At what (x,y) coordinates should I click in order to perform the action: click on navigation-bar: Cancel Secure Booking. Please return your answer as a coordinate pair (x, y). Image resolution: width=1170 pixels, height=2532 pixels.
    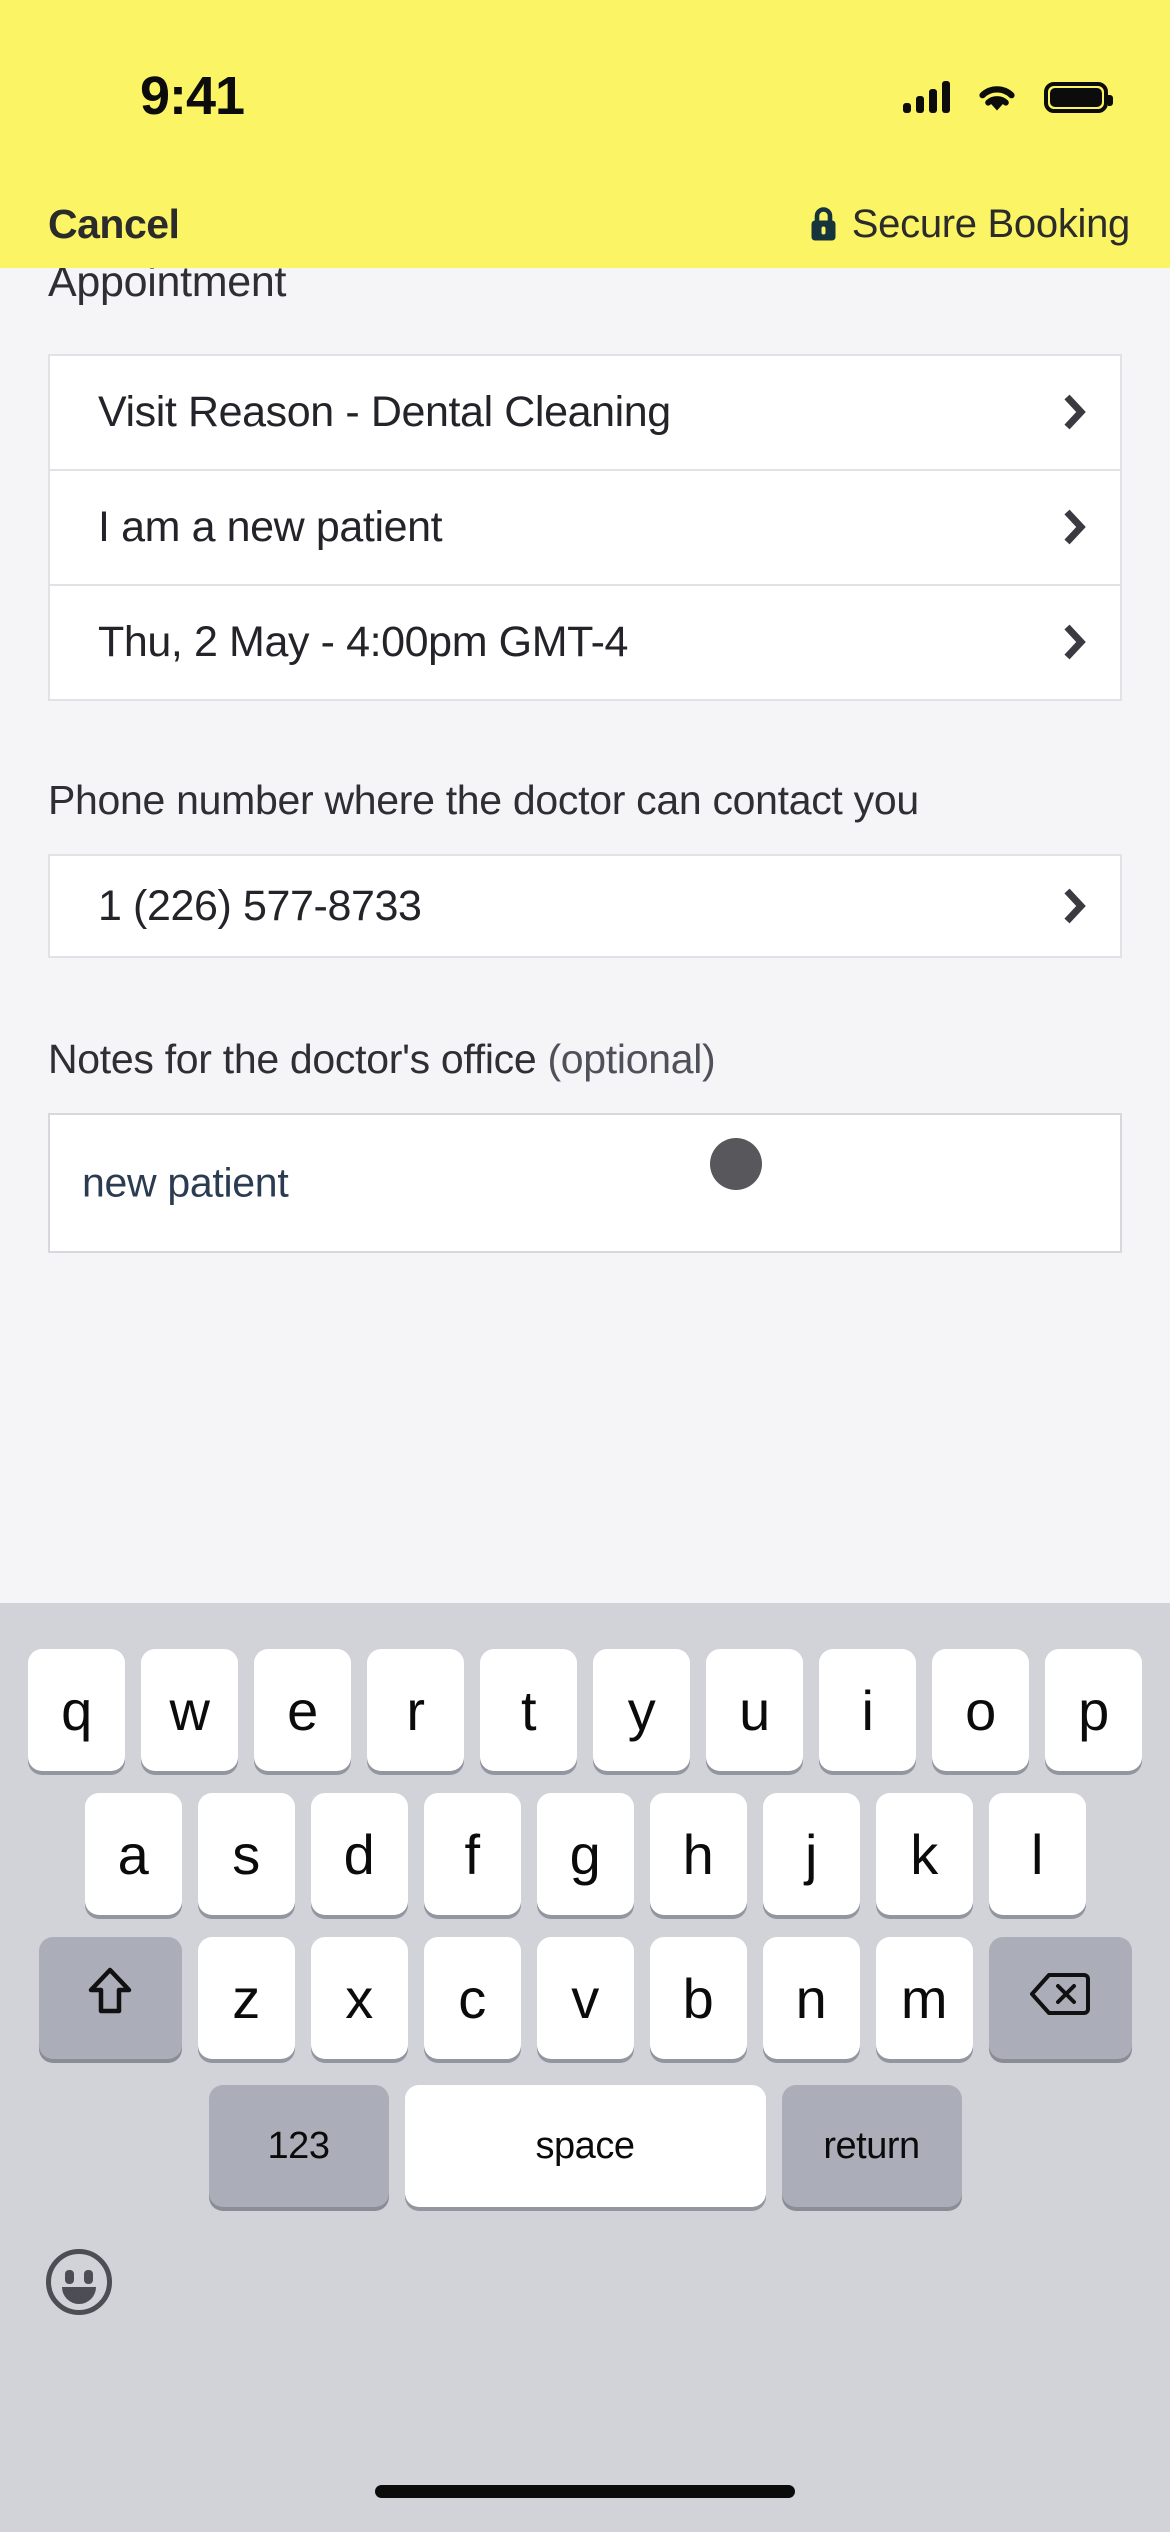
    Looking at the image, I should click on (585, 224).